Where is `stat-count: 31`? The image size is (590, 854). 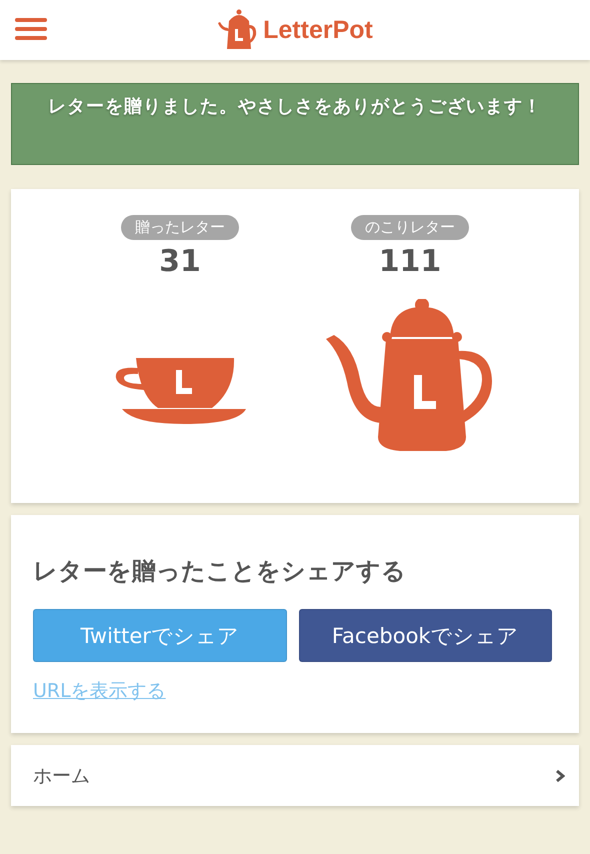 stat-count: 31 is located at coordinates (180, 261).